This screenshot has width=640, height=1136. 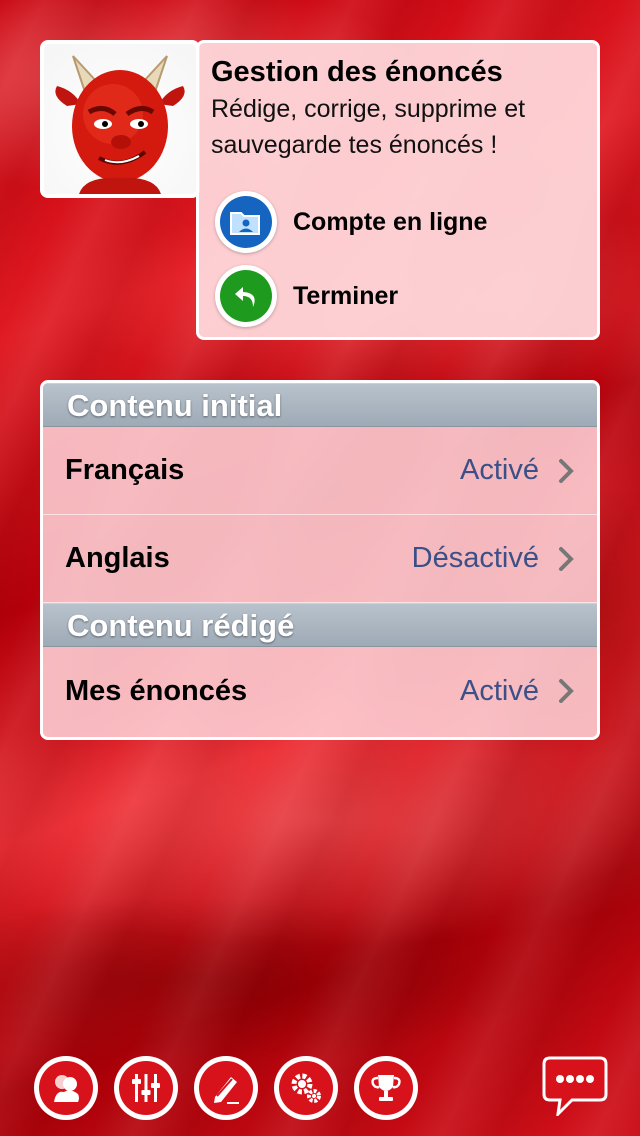 I want to click on finish-label: Terminer, so click(x=346, y=295).